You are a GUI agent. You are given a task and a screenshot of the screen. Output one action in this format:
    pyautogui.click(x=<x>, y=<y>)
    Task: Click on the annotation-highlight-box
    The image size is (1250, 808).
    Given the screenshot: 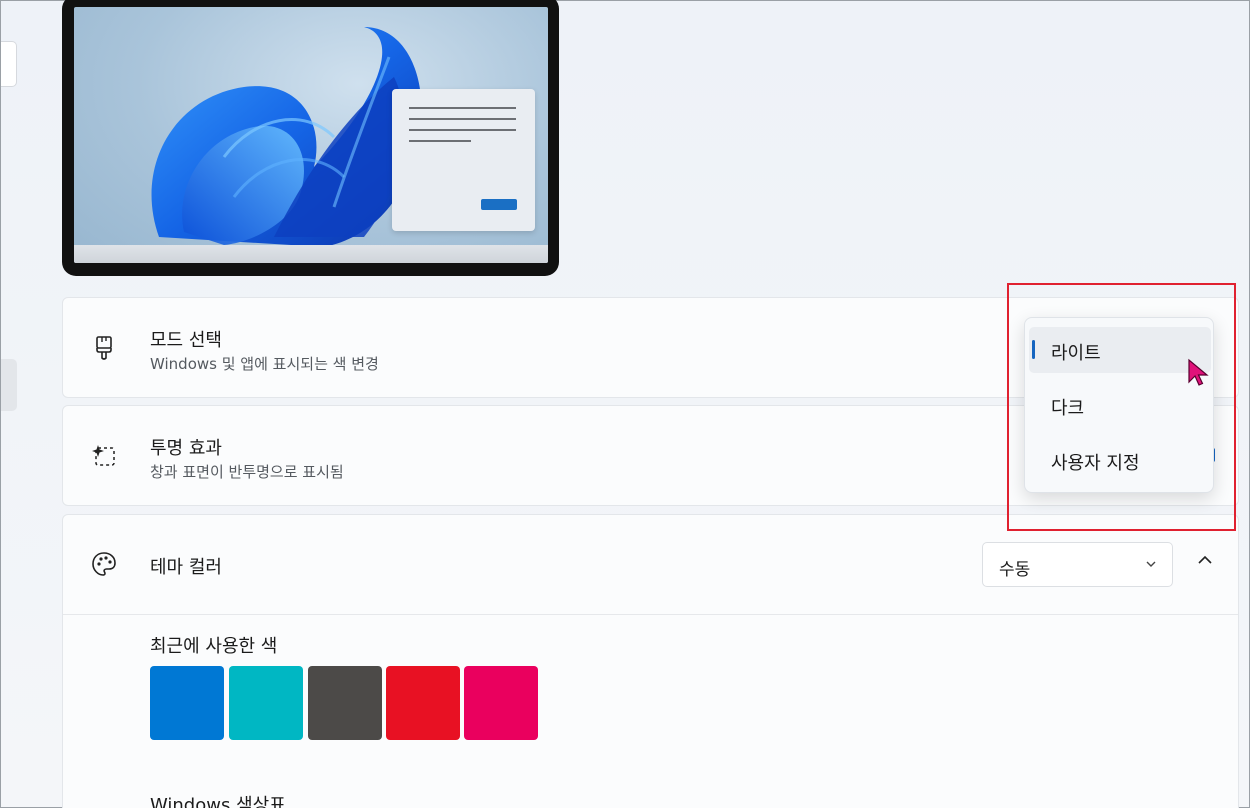 What is the action you would take?
    pyautogui.click(x=1121, y=407)
    